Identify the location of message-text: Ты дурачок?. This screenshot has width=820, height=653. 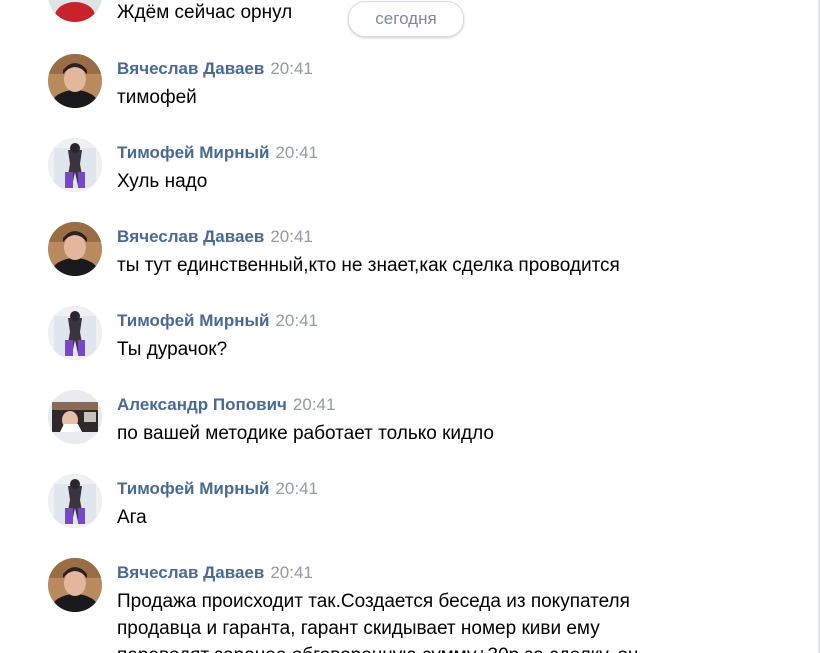
(172, 349).